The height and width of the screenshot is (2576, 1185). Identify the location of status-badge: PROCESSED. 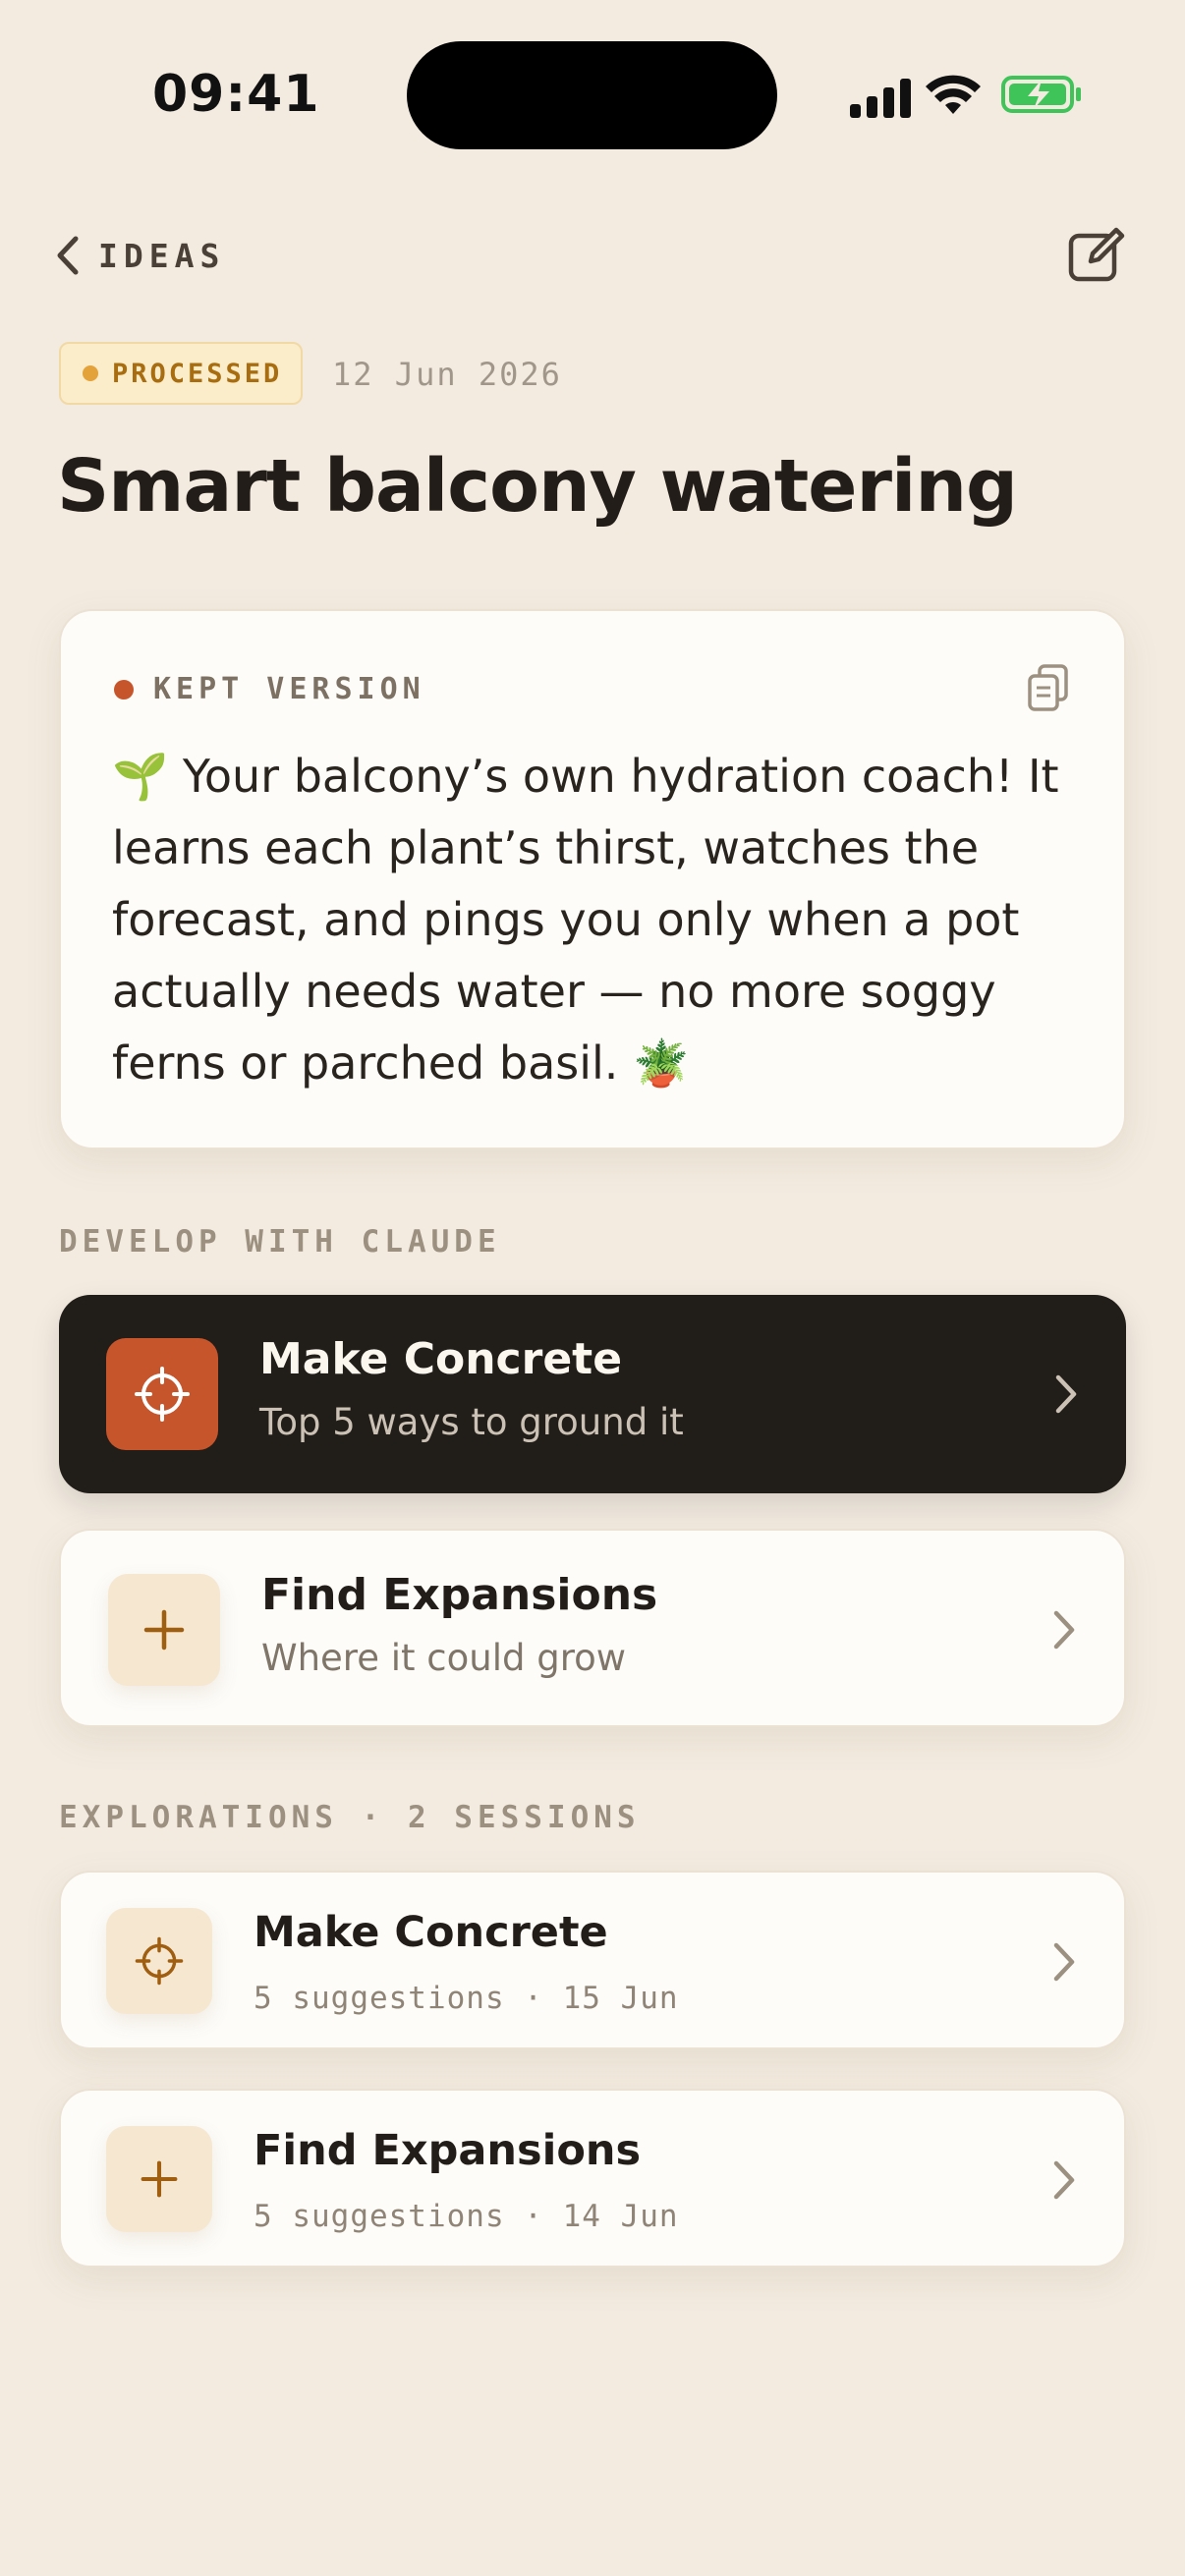
(181, 373).